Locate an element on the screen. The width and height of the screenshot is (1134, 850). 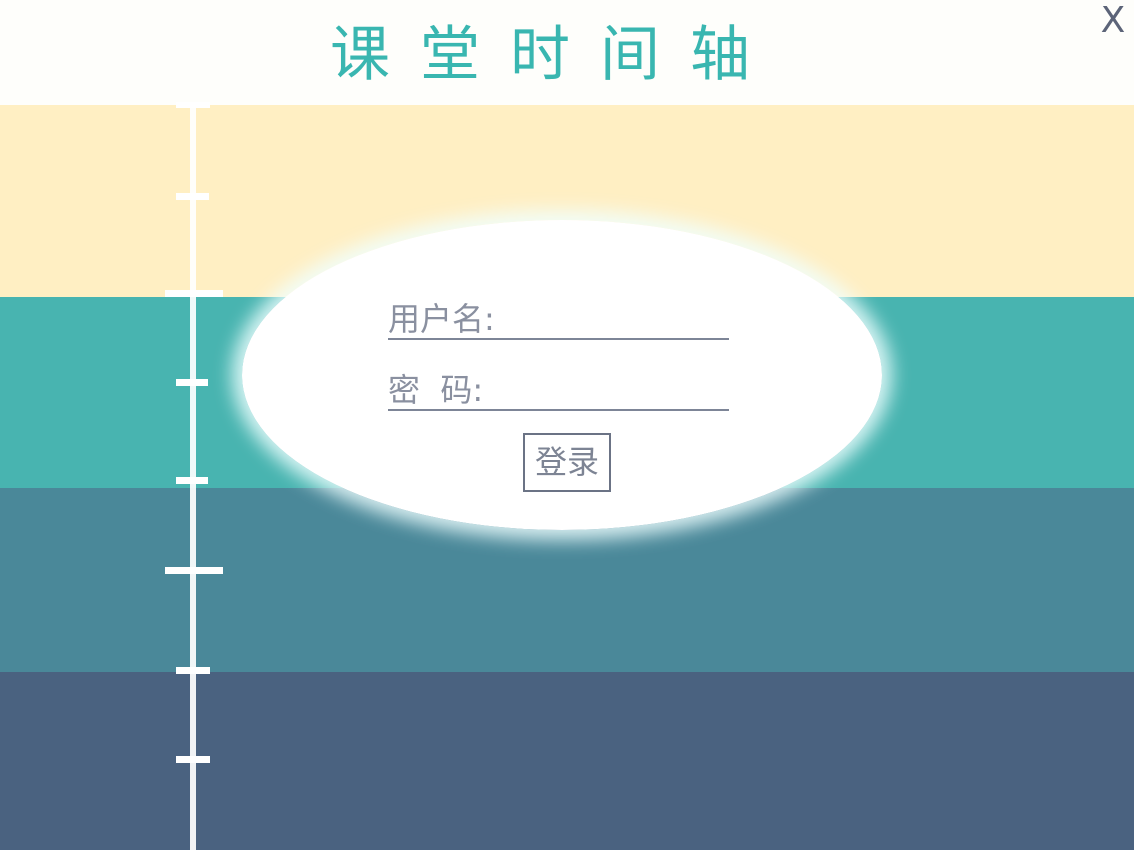
username-row: 用户名: is located at coordinates (560, 319).